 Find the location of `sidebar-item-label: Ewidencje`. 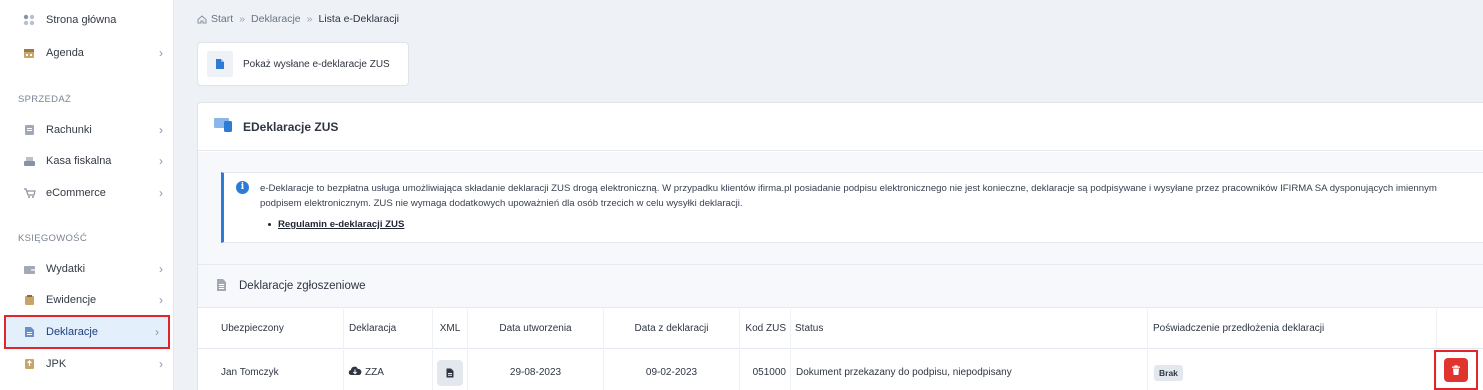

sidebar-item-label: Ewidencje is located at coordinates (71, 300).